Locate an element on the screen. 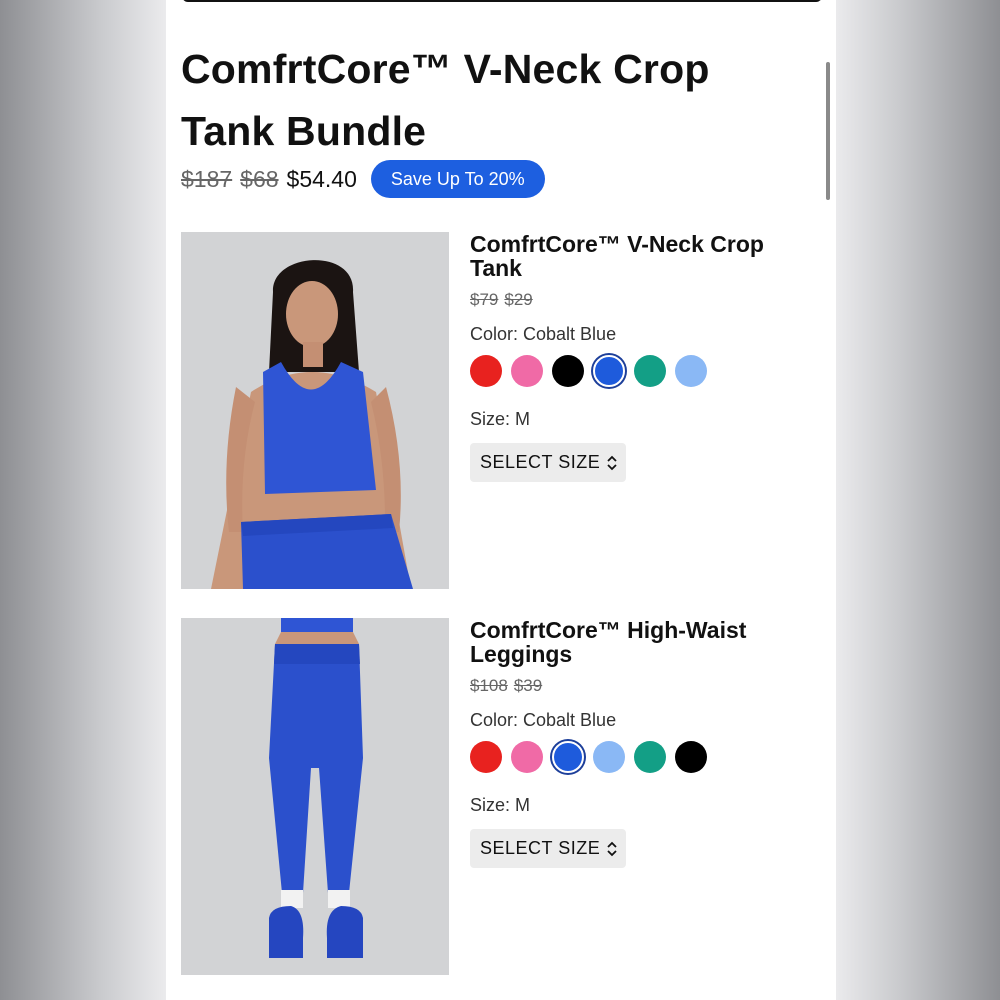 This screenshot has height=1000, width=1000. product-sale-price: $39 is located at coordinates (528, 685).